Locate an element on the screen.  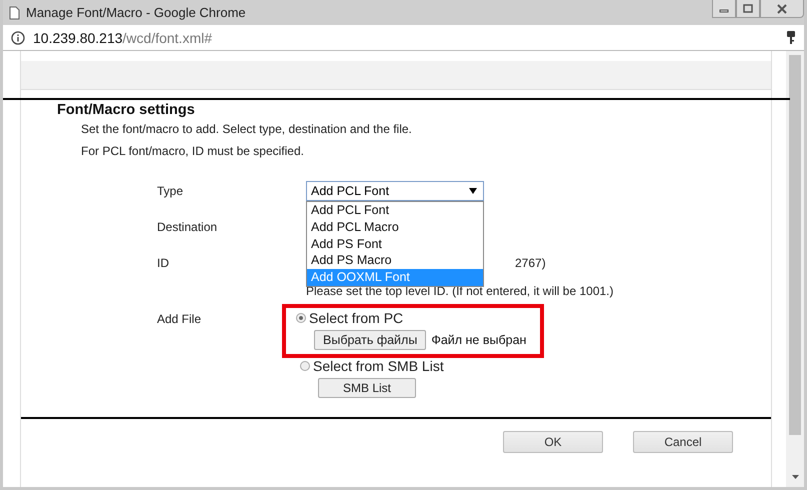
cancel-button: Cancel is located at coordinates (683, 442).